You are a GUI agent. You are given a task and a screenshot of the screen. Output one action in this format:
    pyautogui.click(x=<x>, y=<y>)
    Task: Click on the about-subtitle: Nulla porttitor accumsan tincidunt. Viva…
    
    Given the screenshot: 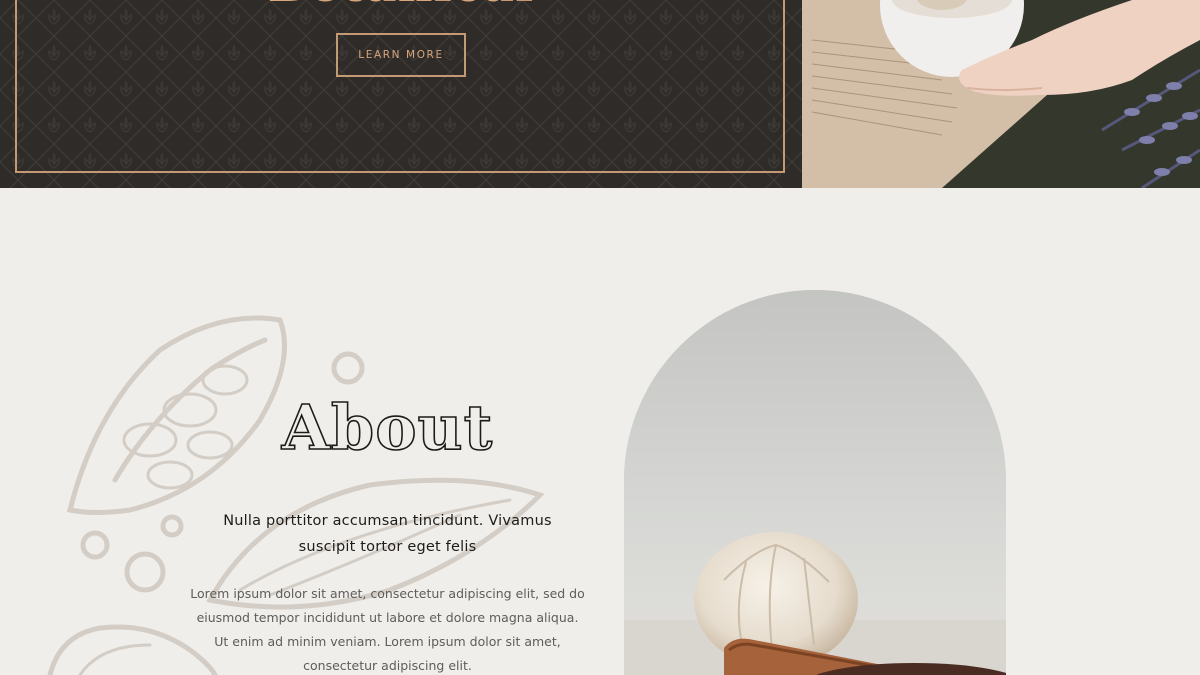 What is the action you would take?
    pyautogui.click(x=387, y=534)
    